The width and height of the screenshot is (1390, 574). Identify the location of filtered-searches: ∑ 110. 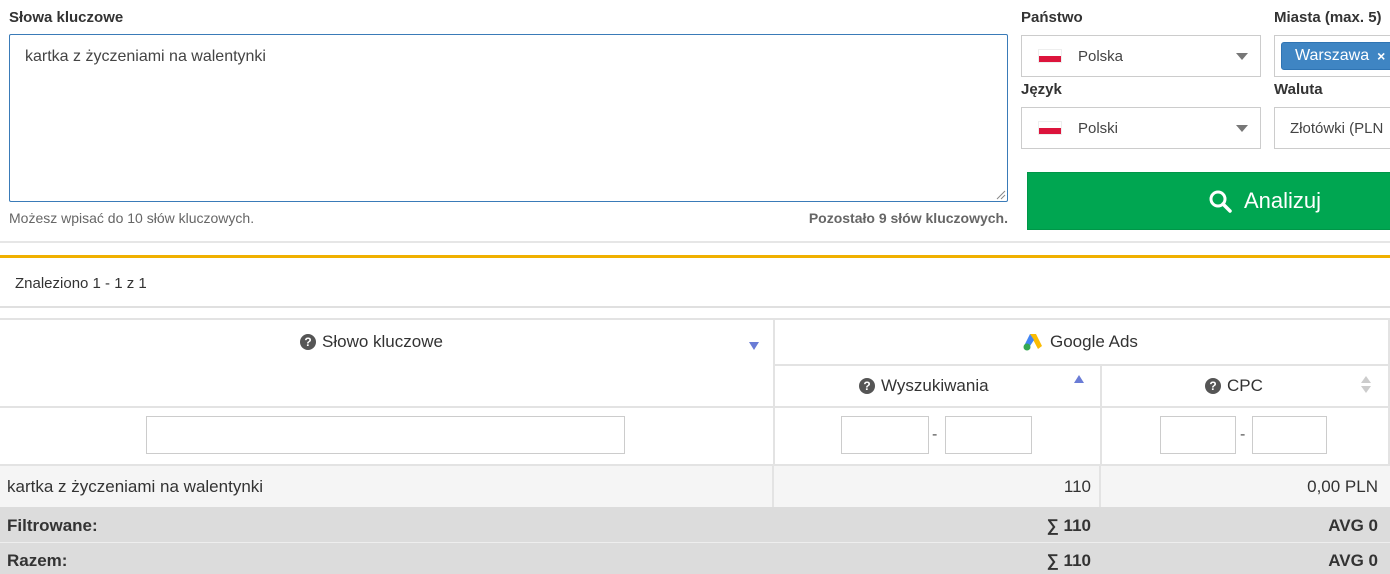
(1068, 525).